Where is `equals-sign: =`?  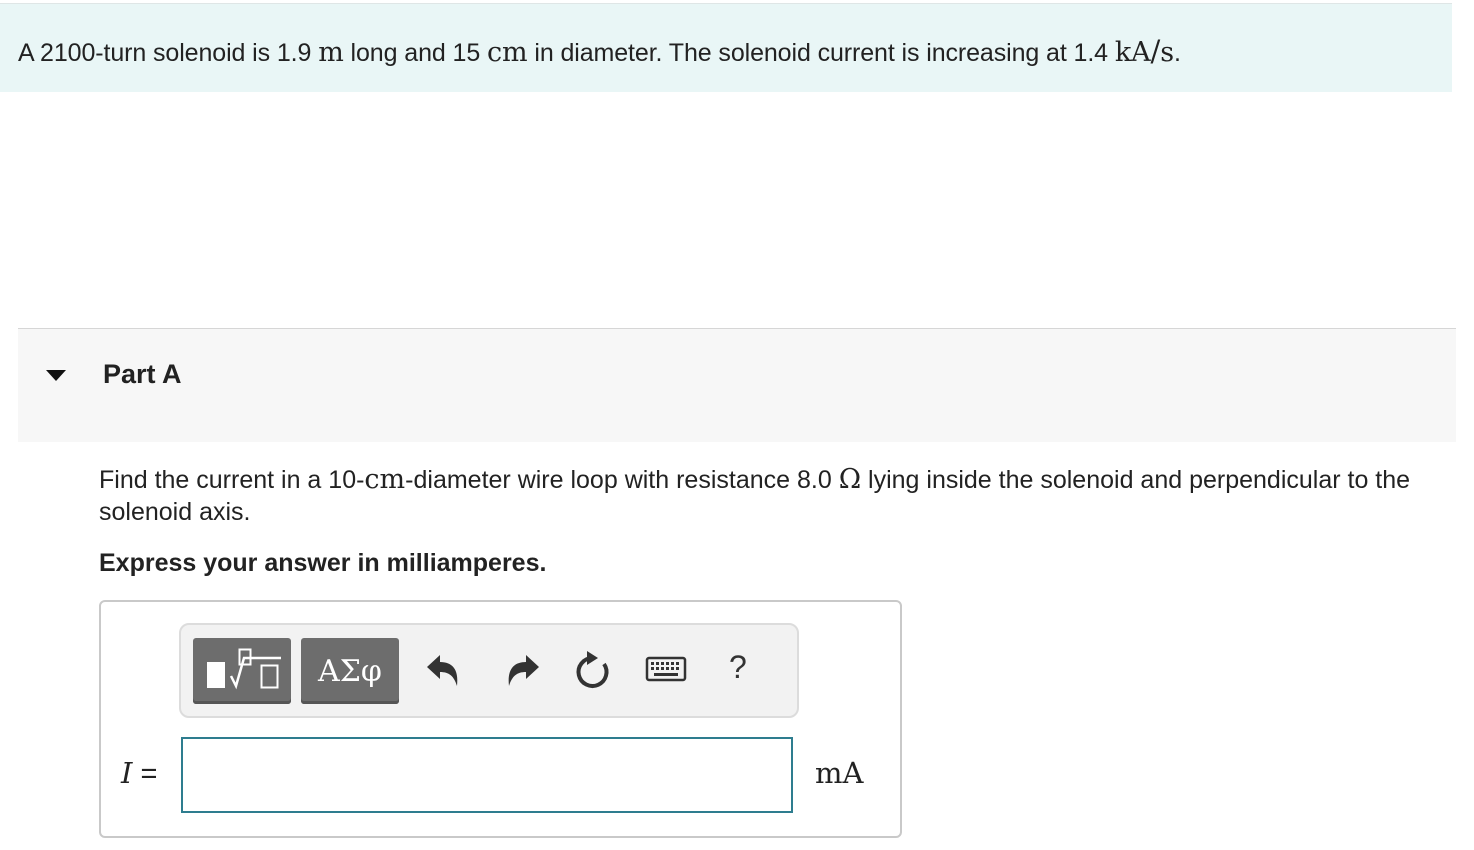
equals-sign: = is located at coordinates (149, 774).